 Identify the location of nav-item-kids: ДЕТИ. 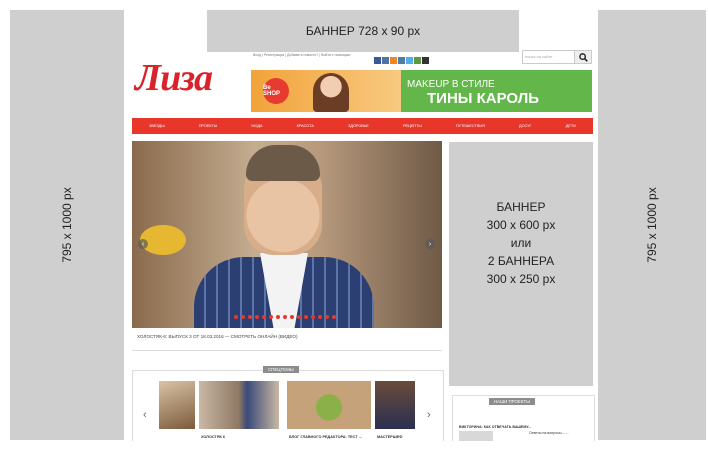
(571, 126).